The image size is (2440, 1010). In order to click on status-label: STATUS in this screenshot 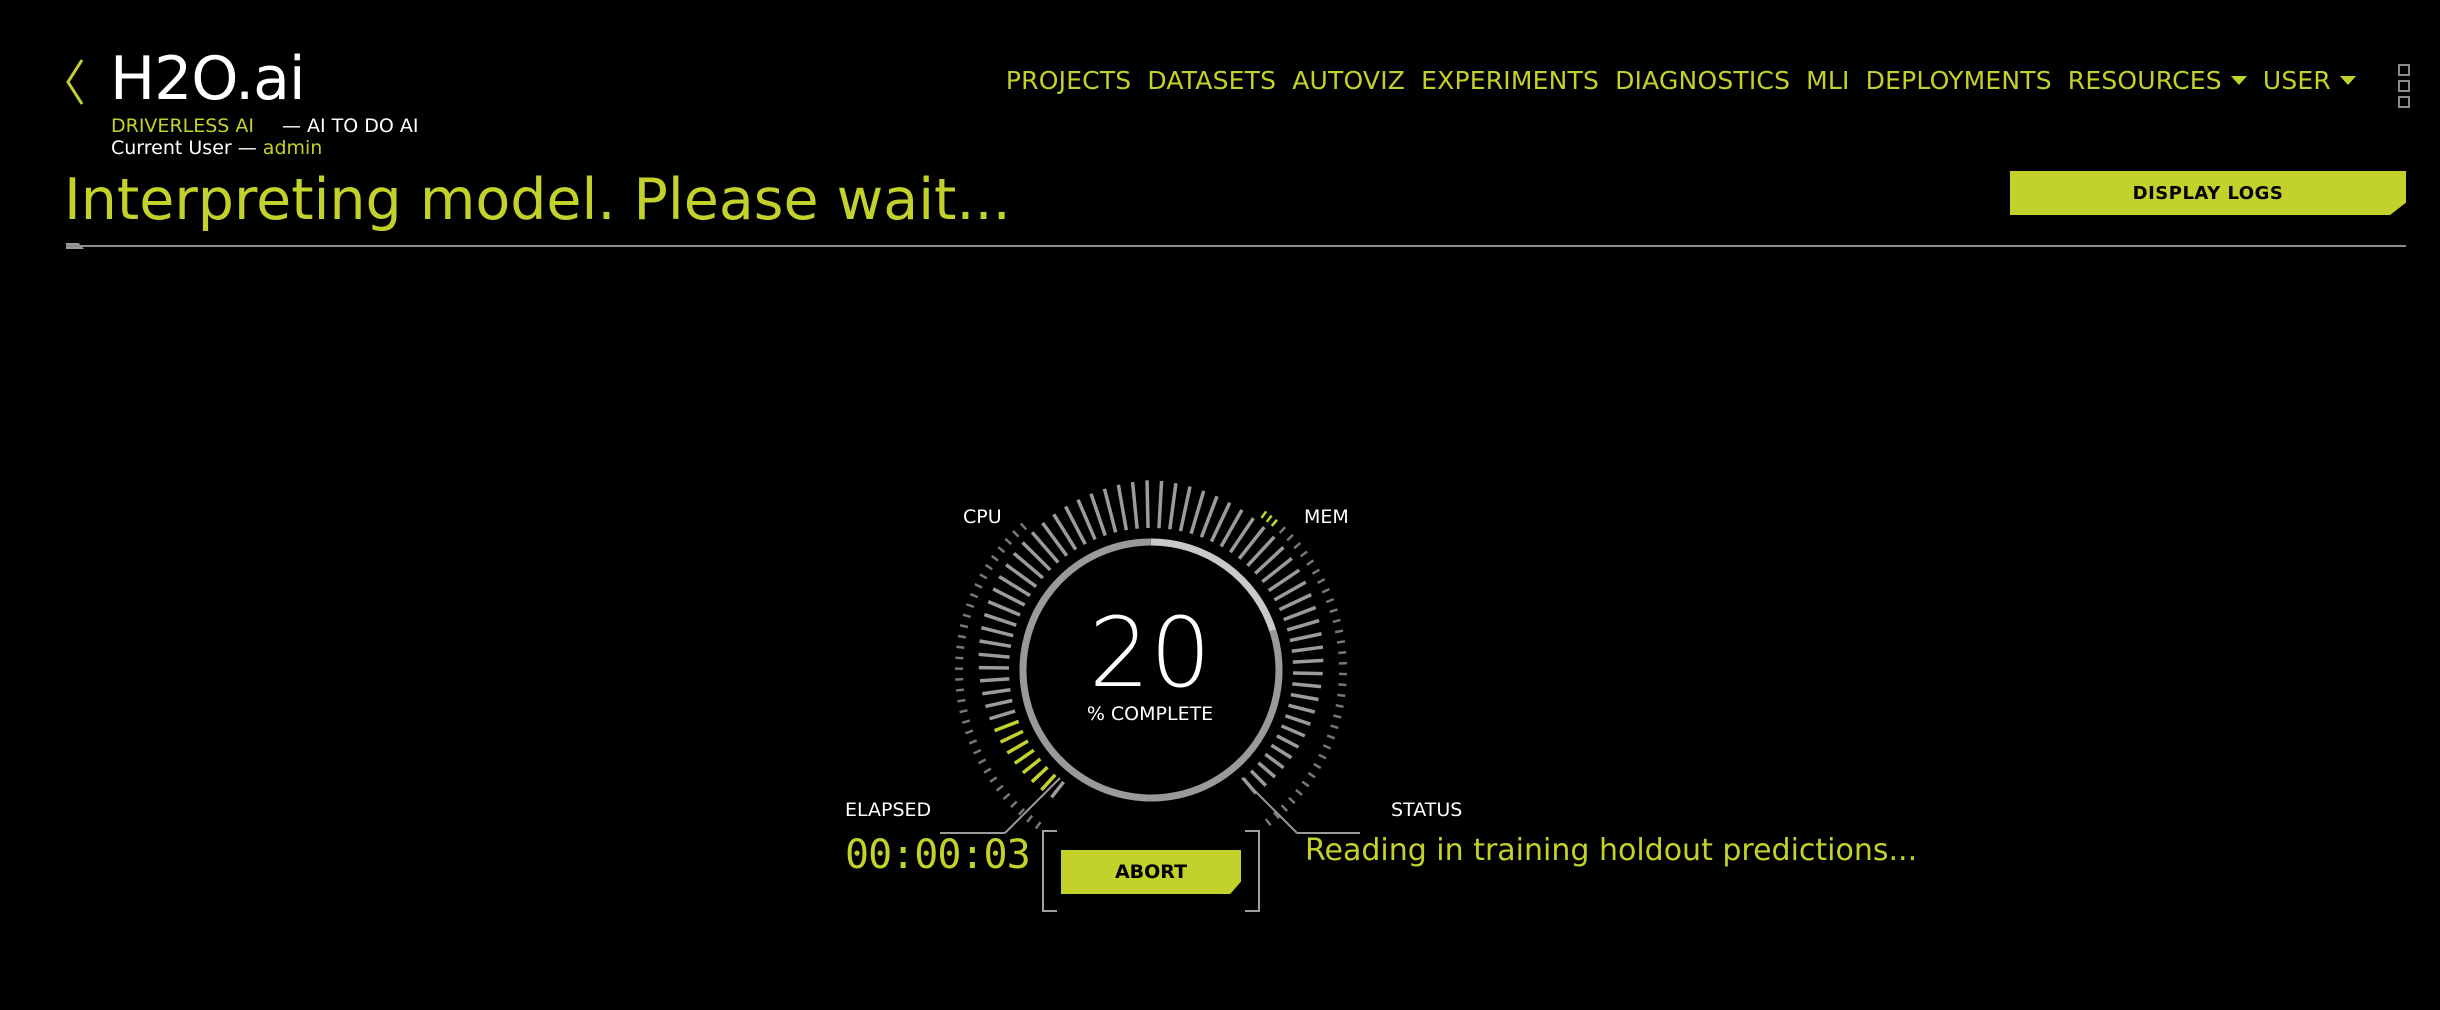, I will do `click(1427, 810)`.